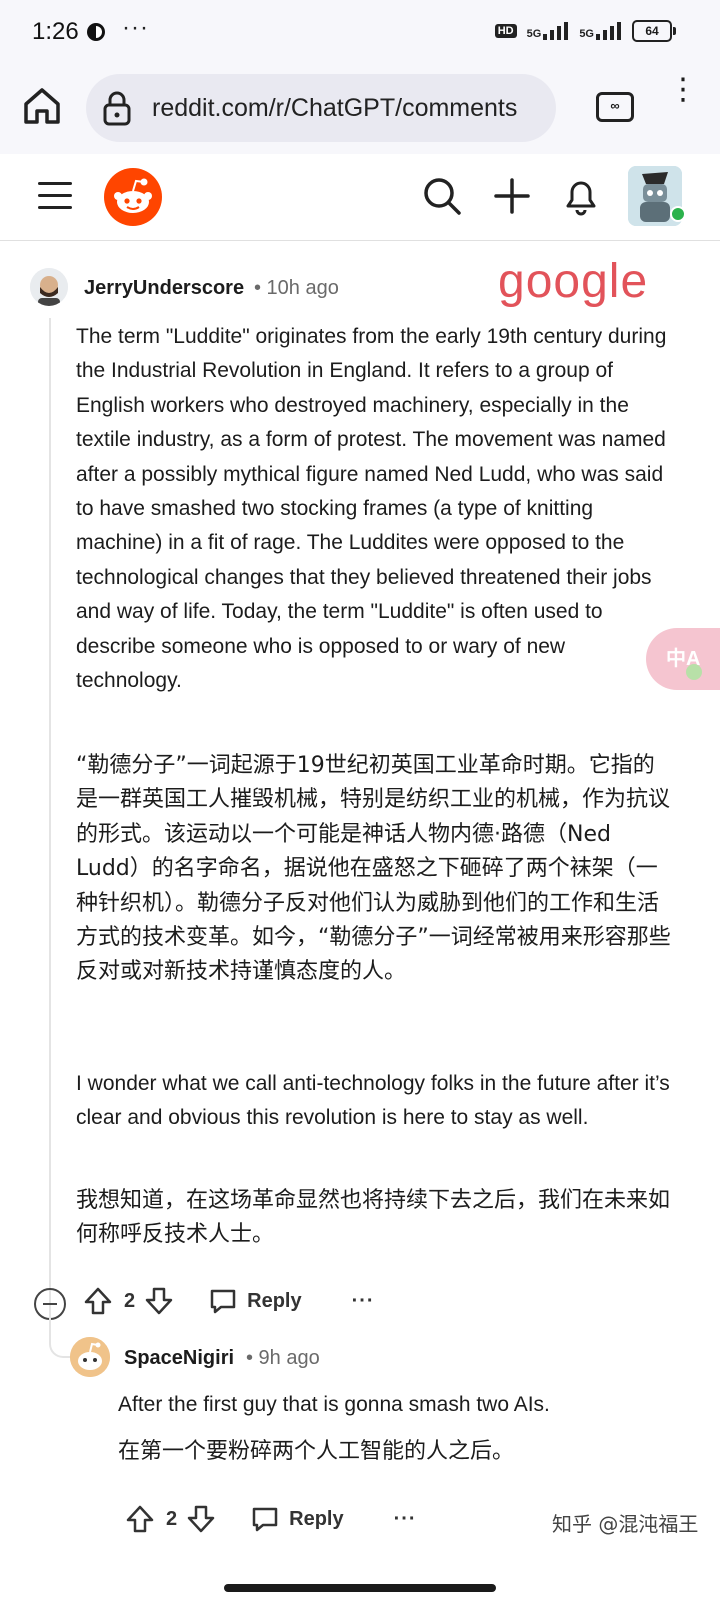  I want to click on browser-menu-icon: ⋮, so click(683, 90).